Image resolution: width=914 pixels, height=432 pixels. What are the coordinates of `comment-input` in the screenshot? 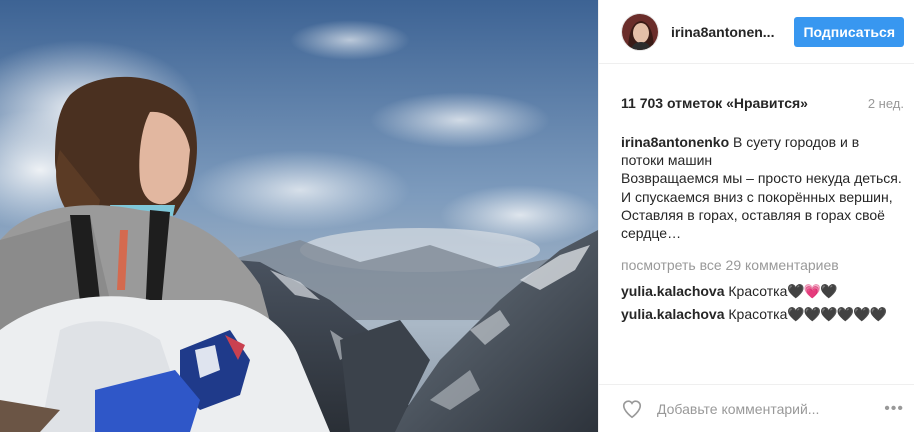 It's located at (770, 408).